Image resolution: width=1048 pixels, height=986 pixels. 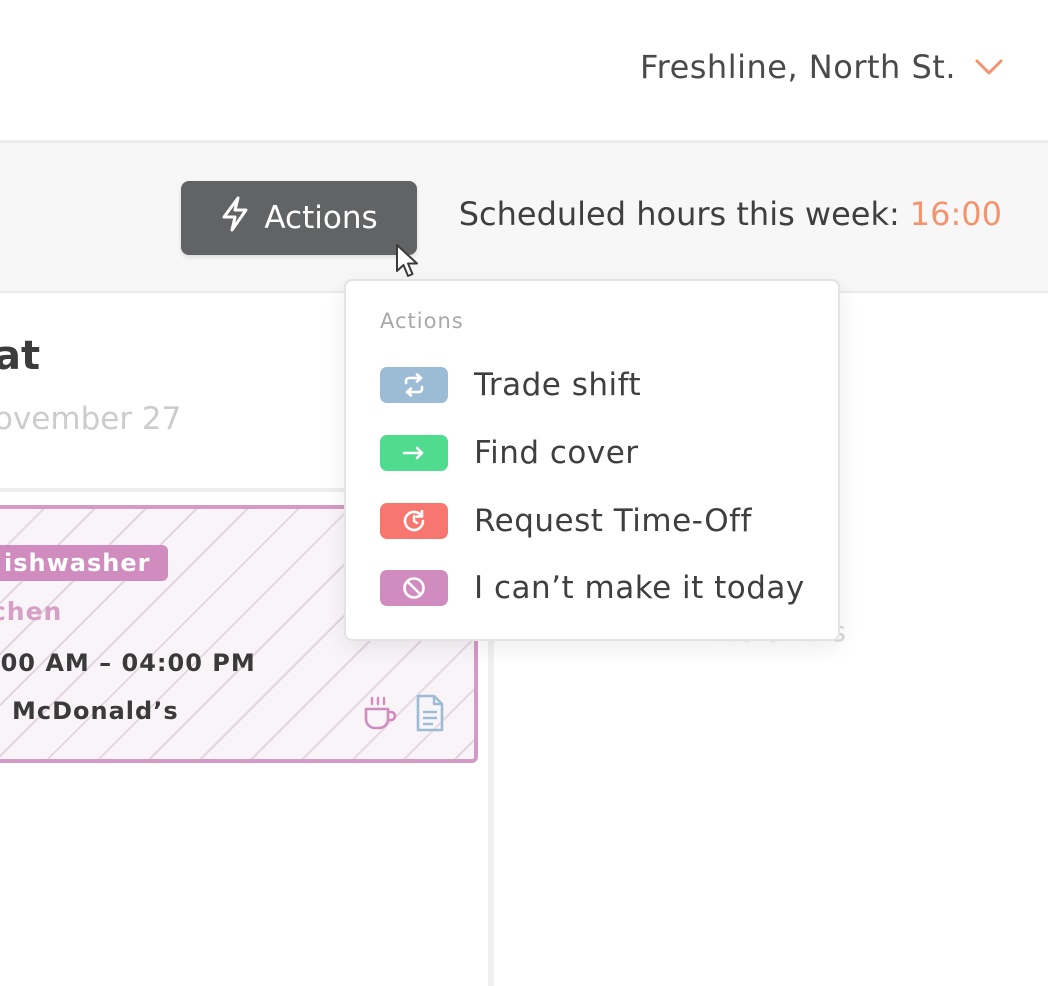 What do you see at coordinates (414, 385) in the screenshot?
I see `swap-arrows-icon` at bounding box center [414, 385].